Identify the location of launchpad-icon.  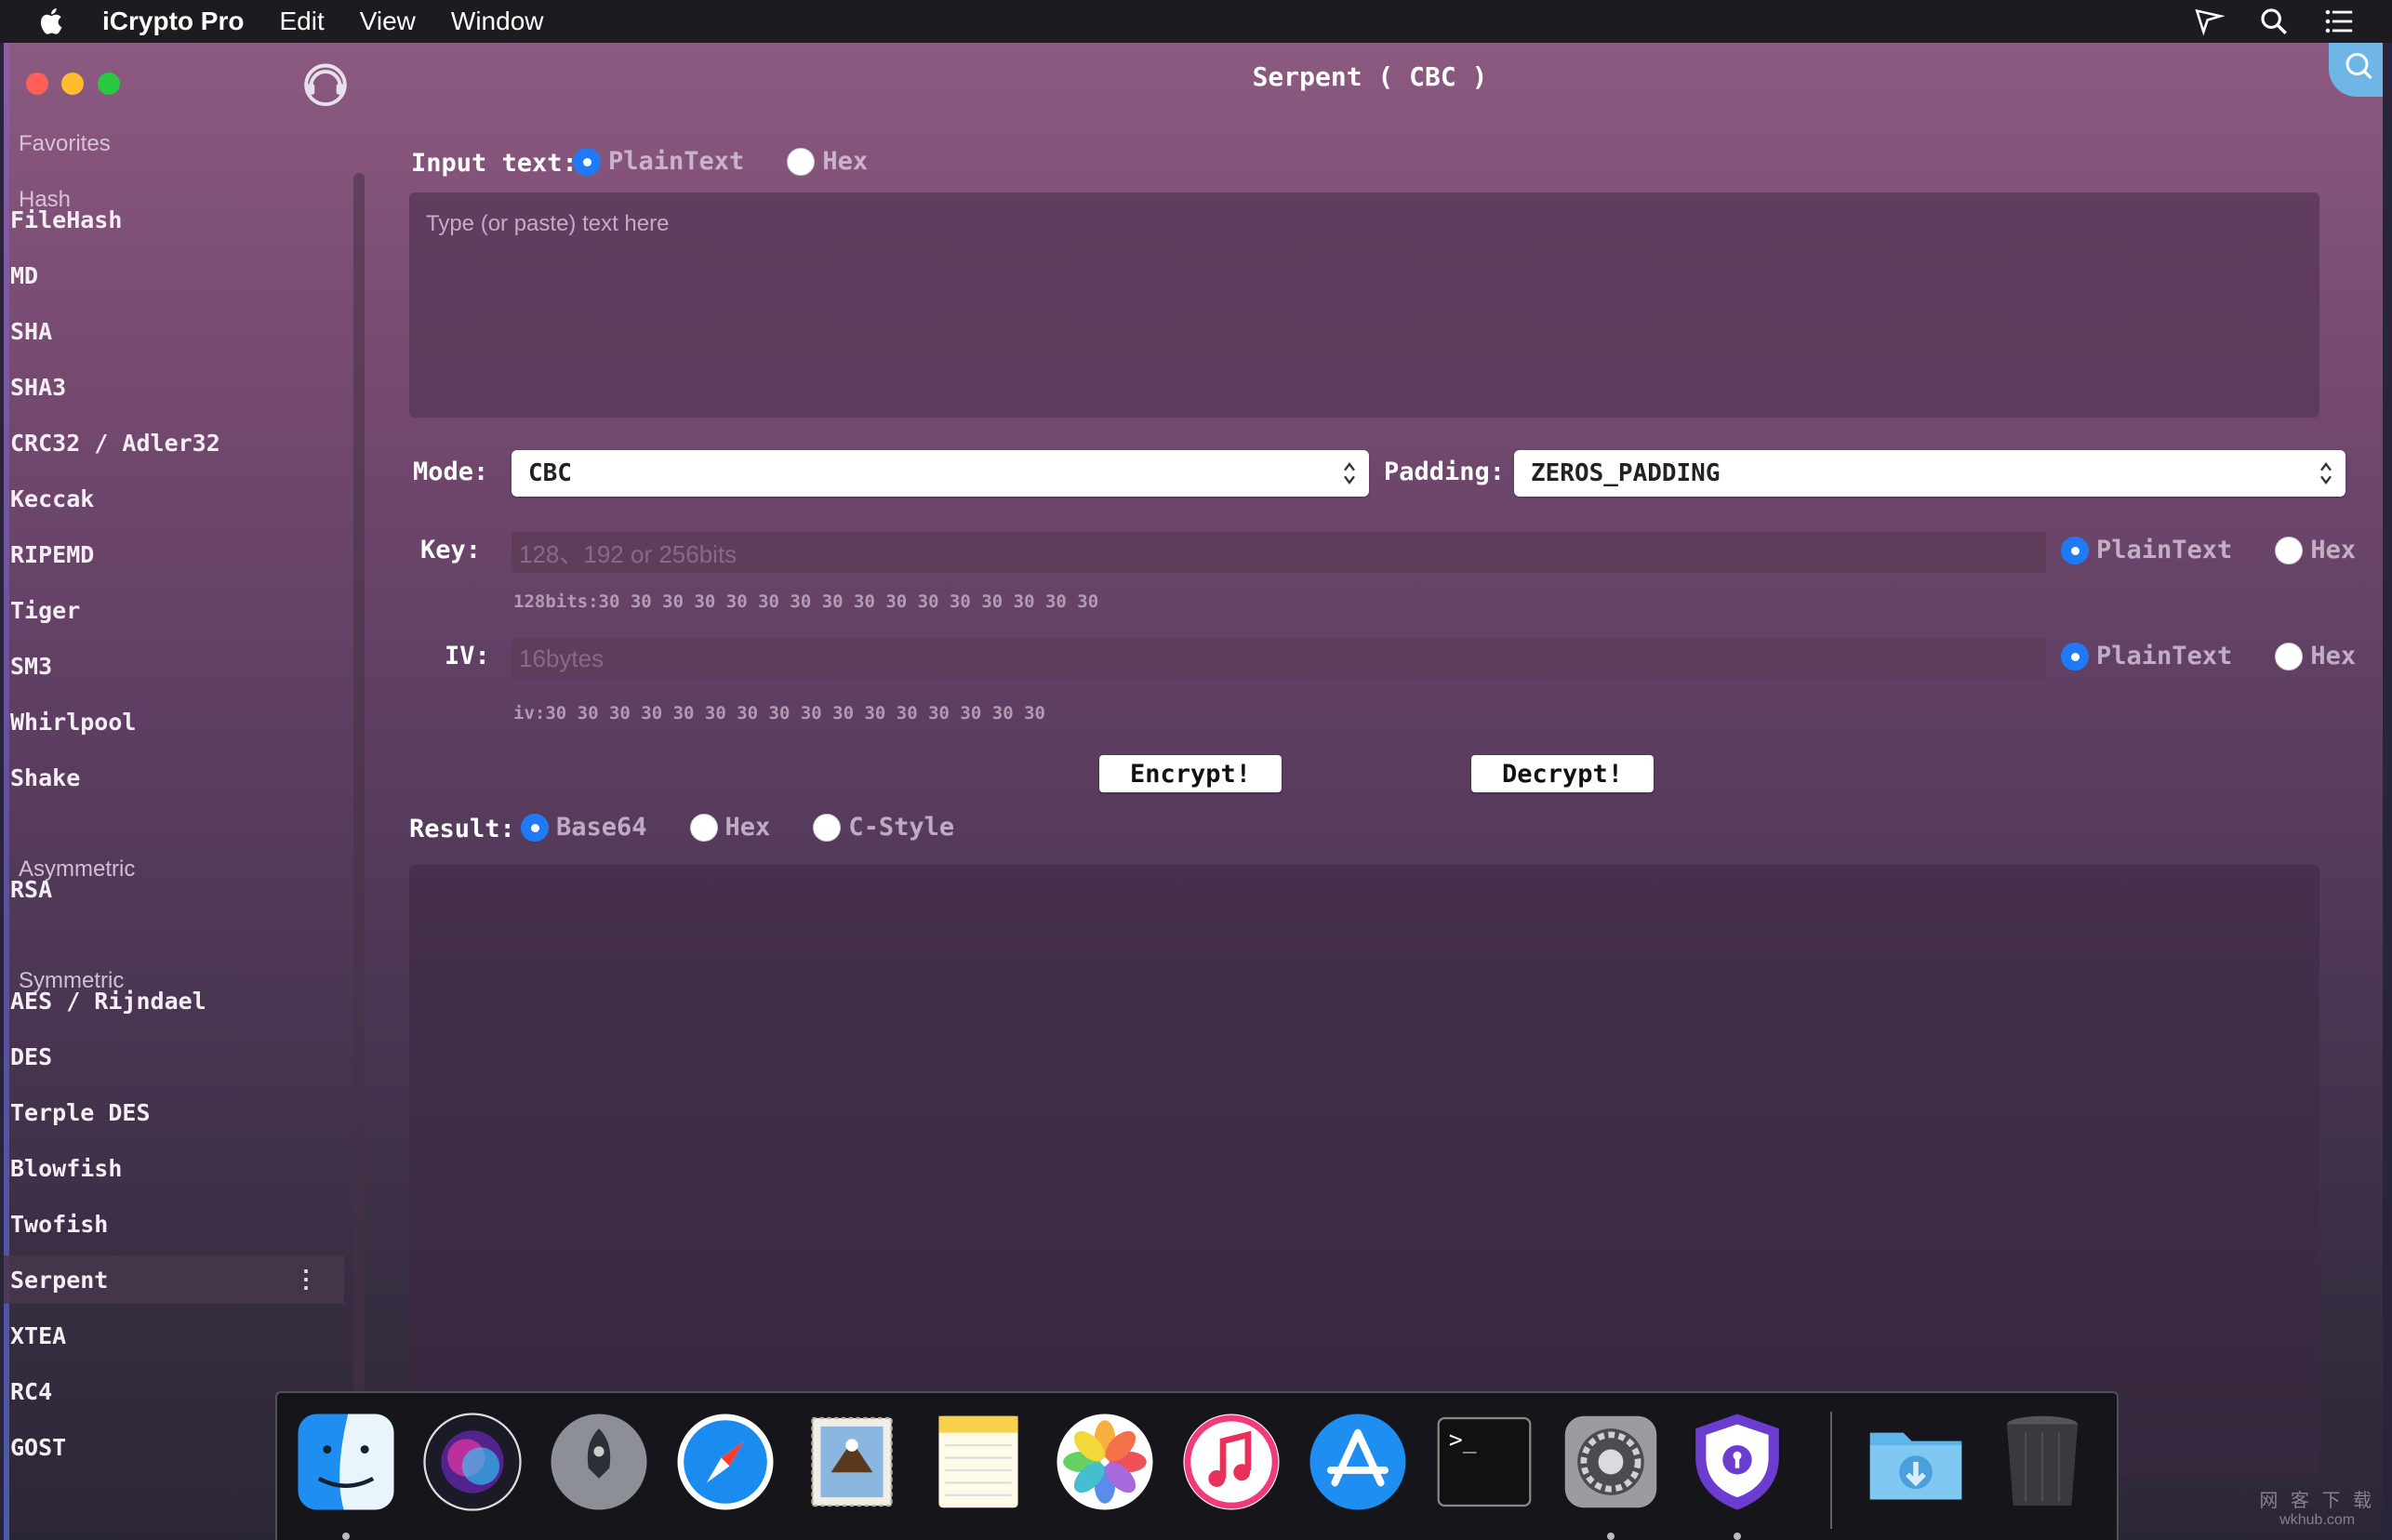
(599, 1462).